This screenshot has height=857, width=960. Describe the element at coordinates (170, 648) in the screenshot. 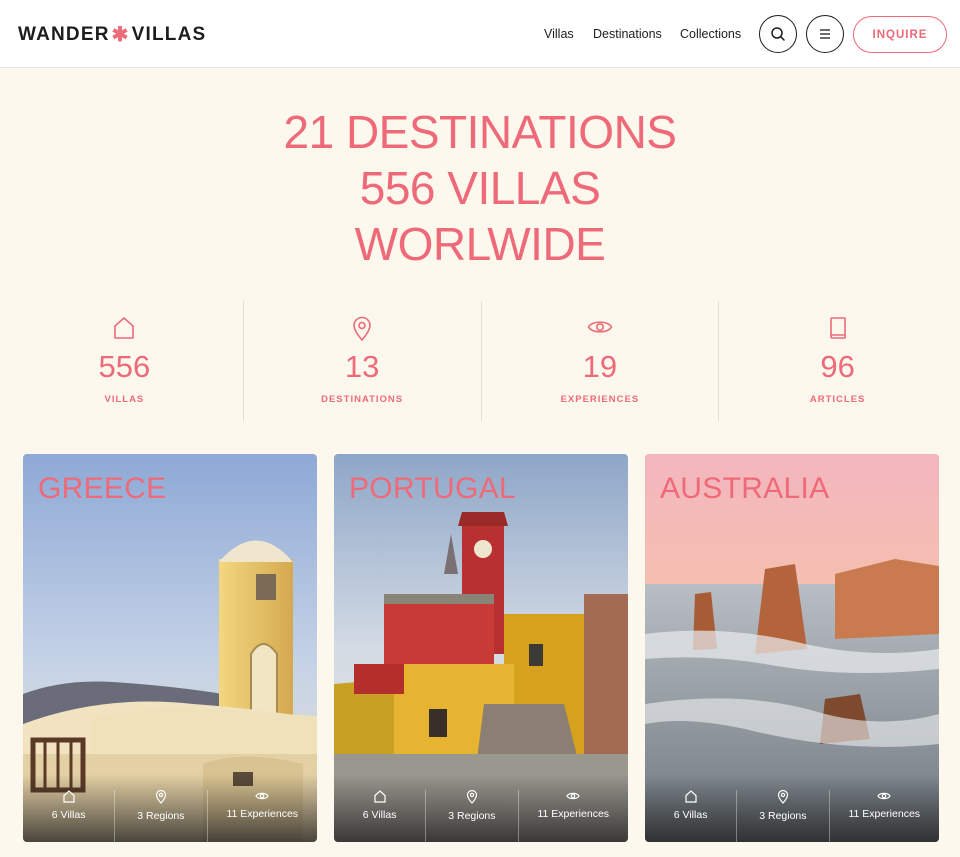

I see `destination-card-greece: GREECE 6 Villas 3 Regions 11 Experiences` at that location.